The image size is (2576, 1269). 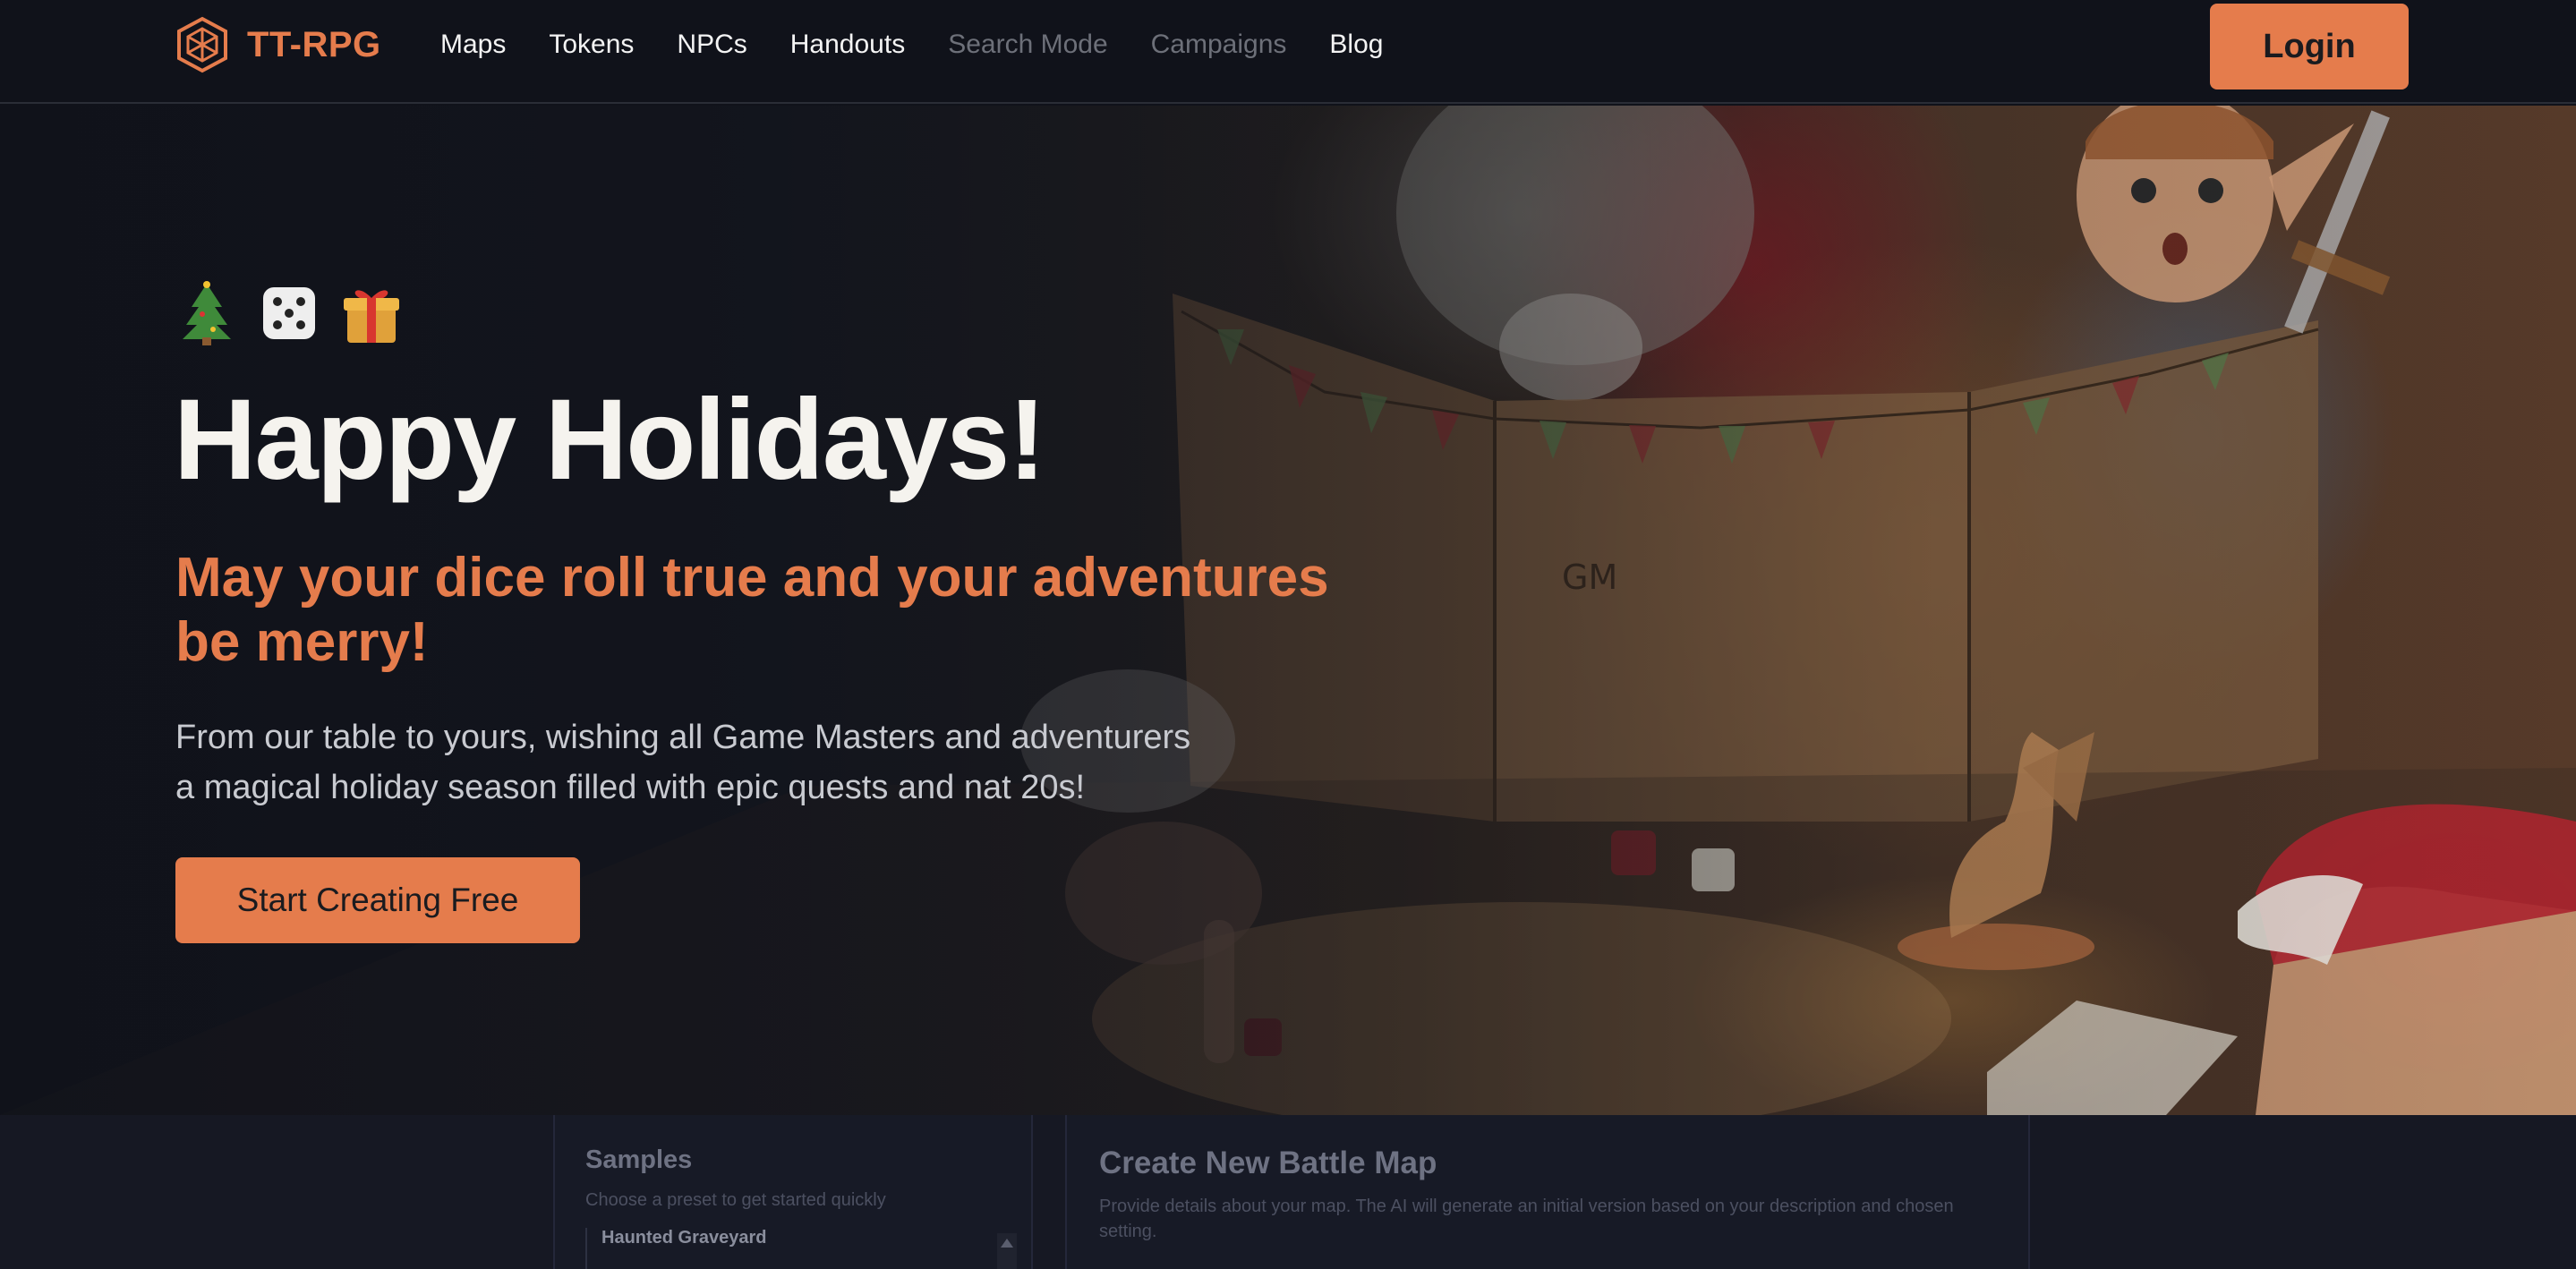 What do you see at coordinates (1007, 1251) in the screenshot?
I see `scroll-up-icon` at bounding box center [1007, 1251].